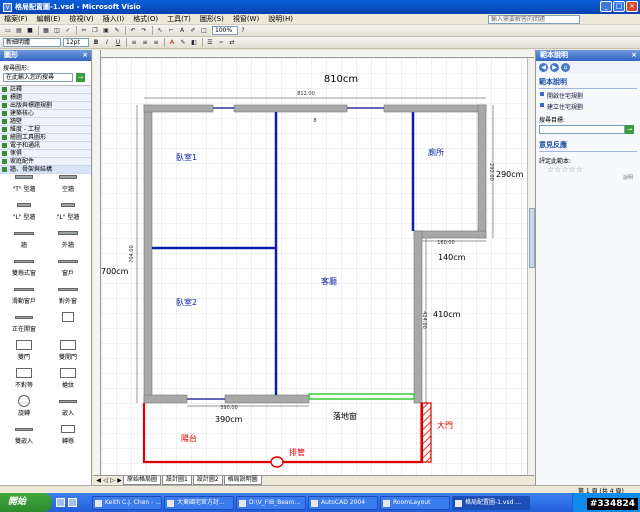 This screenshot has height=512, width=640. I want to click on new-icon: ▭, so click(8, 30).